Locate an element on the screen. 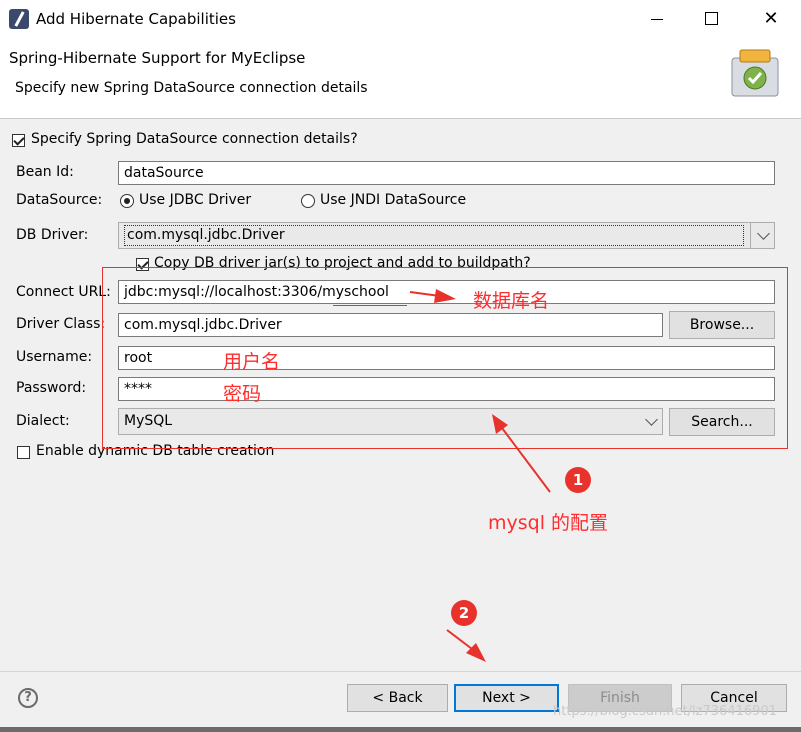 This screenshot has height=732, width=801. arrow-to-dialect is located at coordinates (526, 460).